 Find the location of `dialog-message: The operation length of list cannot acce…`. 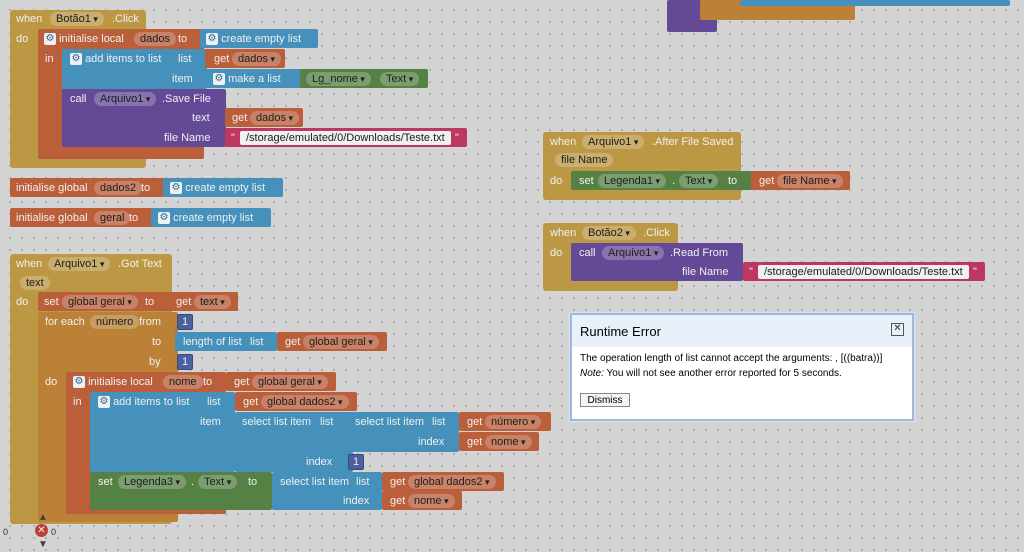

dialog-message: The operation length of list cannot acce… is located at coordinates (731, 358).